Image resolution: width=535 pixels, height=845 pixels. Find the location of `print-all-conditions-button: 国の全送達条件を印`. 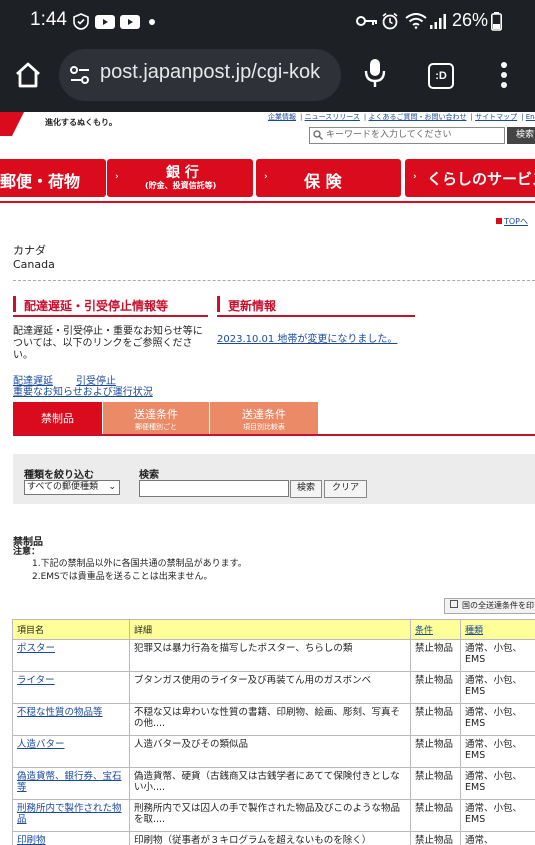

print-all-conditions-button: 国の全送達条件を印 is located at coordinates (489, 606).